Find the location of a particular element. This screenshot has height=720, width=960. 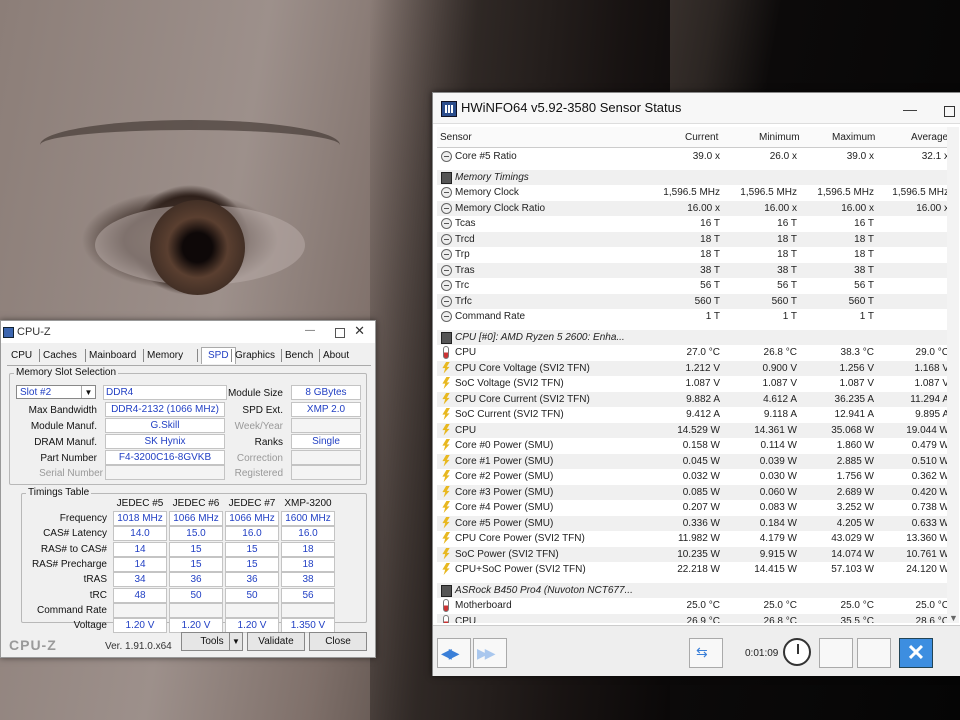

scroll-down-icon: ▼ is located at coordinates (953, 618).